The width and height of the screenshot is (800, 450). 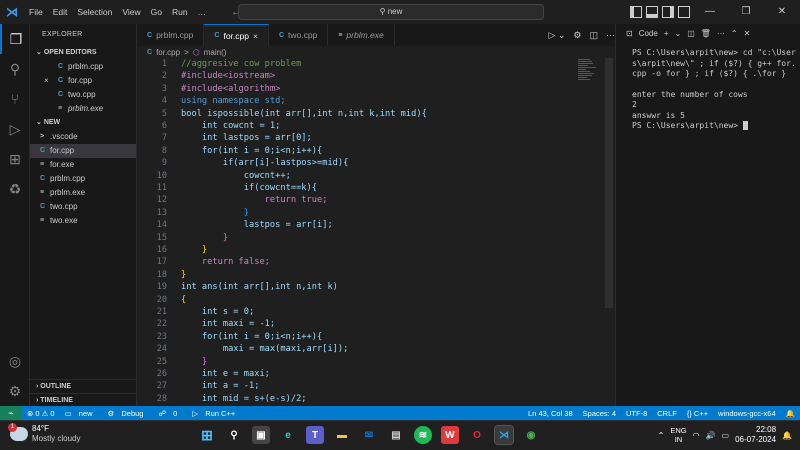 What do you see at coordinates (83, 95) in the screenshot?
I see `open-editor-item: Ctwo.cpp` at bounding box center [83, 95].